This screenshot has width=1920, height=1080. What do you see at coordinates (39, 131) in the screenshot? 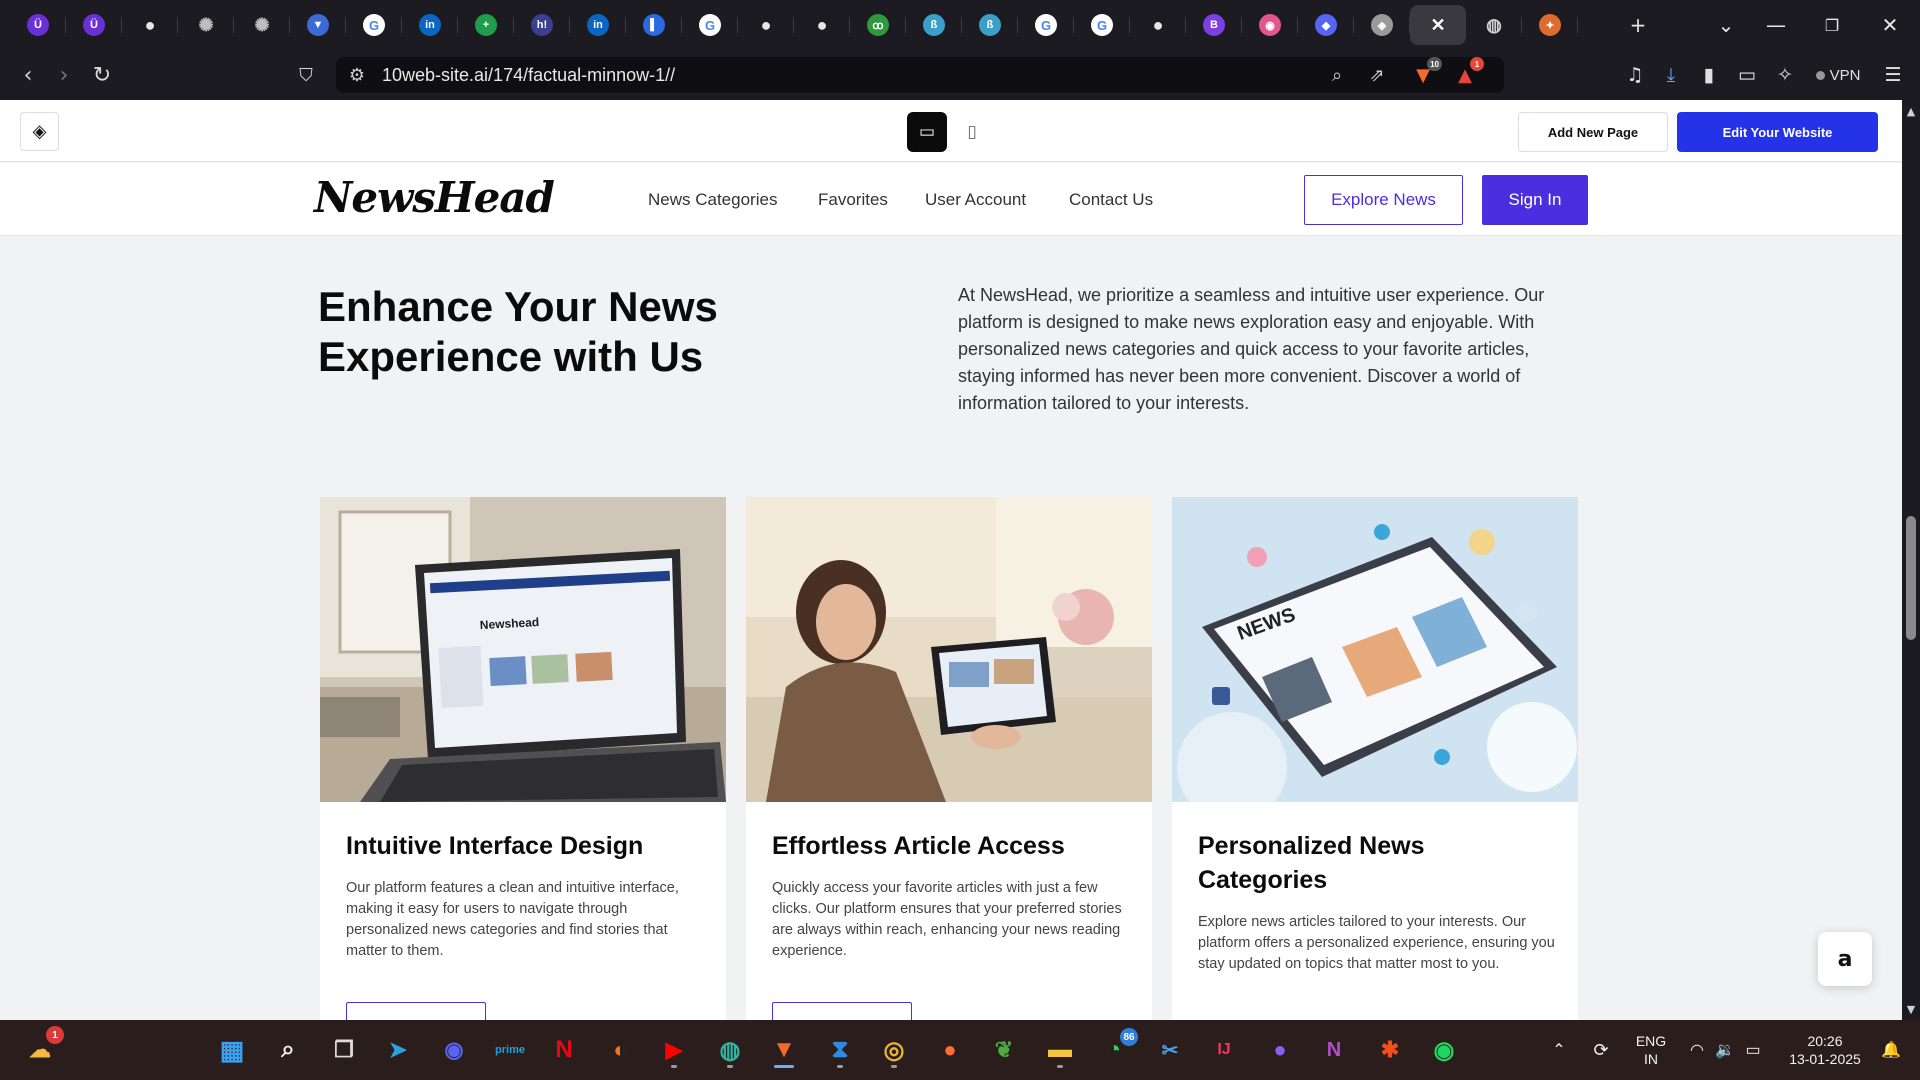
I see `tenweb-logo-icon: ◈` at bounding box center [39, 131].